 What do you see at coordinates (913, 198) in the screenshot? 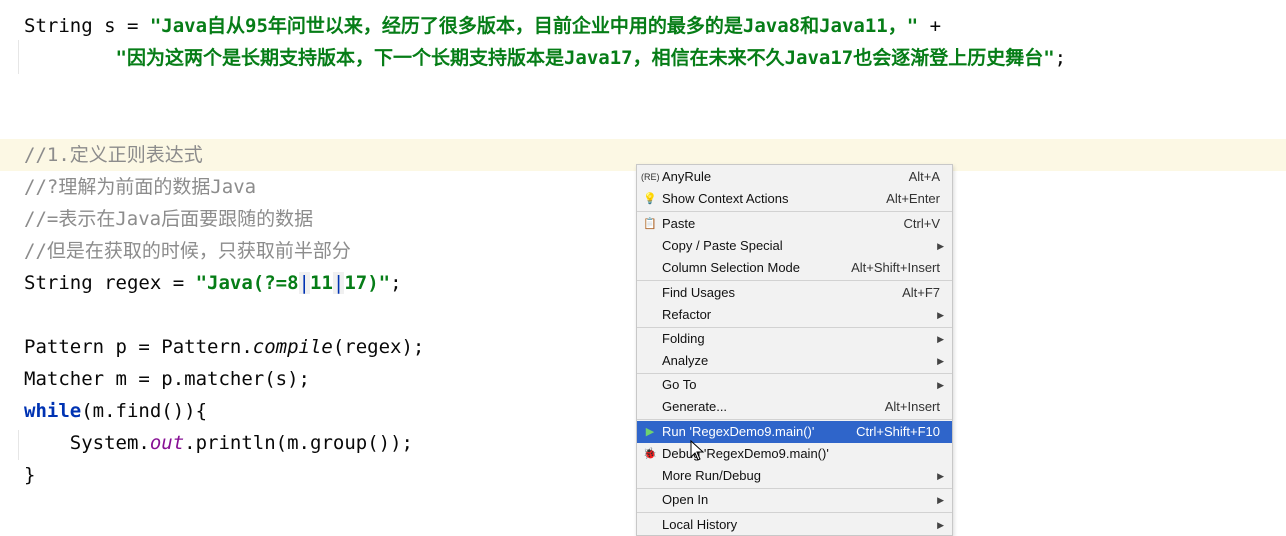
I see `menu-shortcut: Alt+Enter` at bounding box center [913, 198].